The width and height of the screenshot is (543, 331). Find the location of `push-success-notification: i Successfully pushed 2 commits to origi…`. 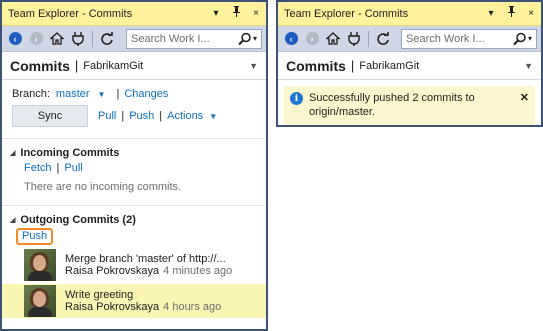

push-success-notification: i Successfully pushed 2 commits to origi… is located at coordinates (409, 105).